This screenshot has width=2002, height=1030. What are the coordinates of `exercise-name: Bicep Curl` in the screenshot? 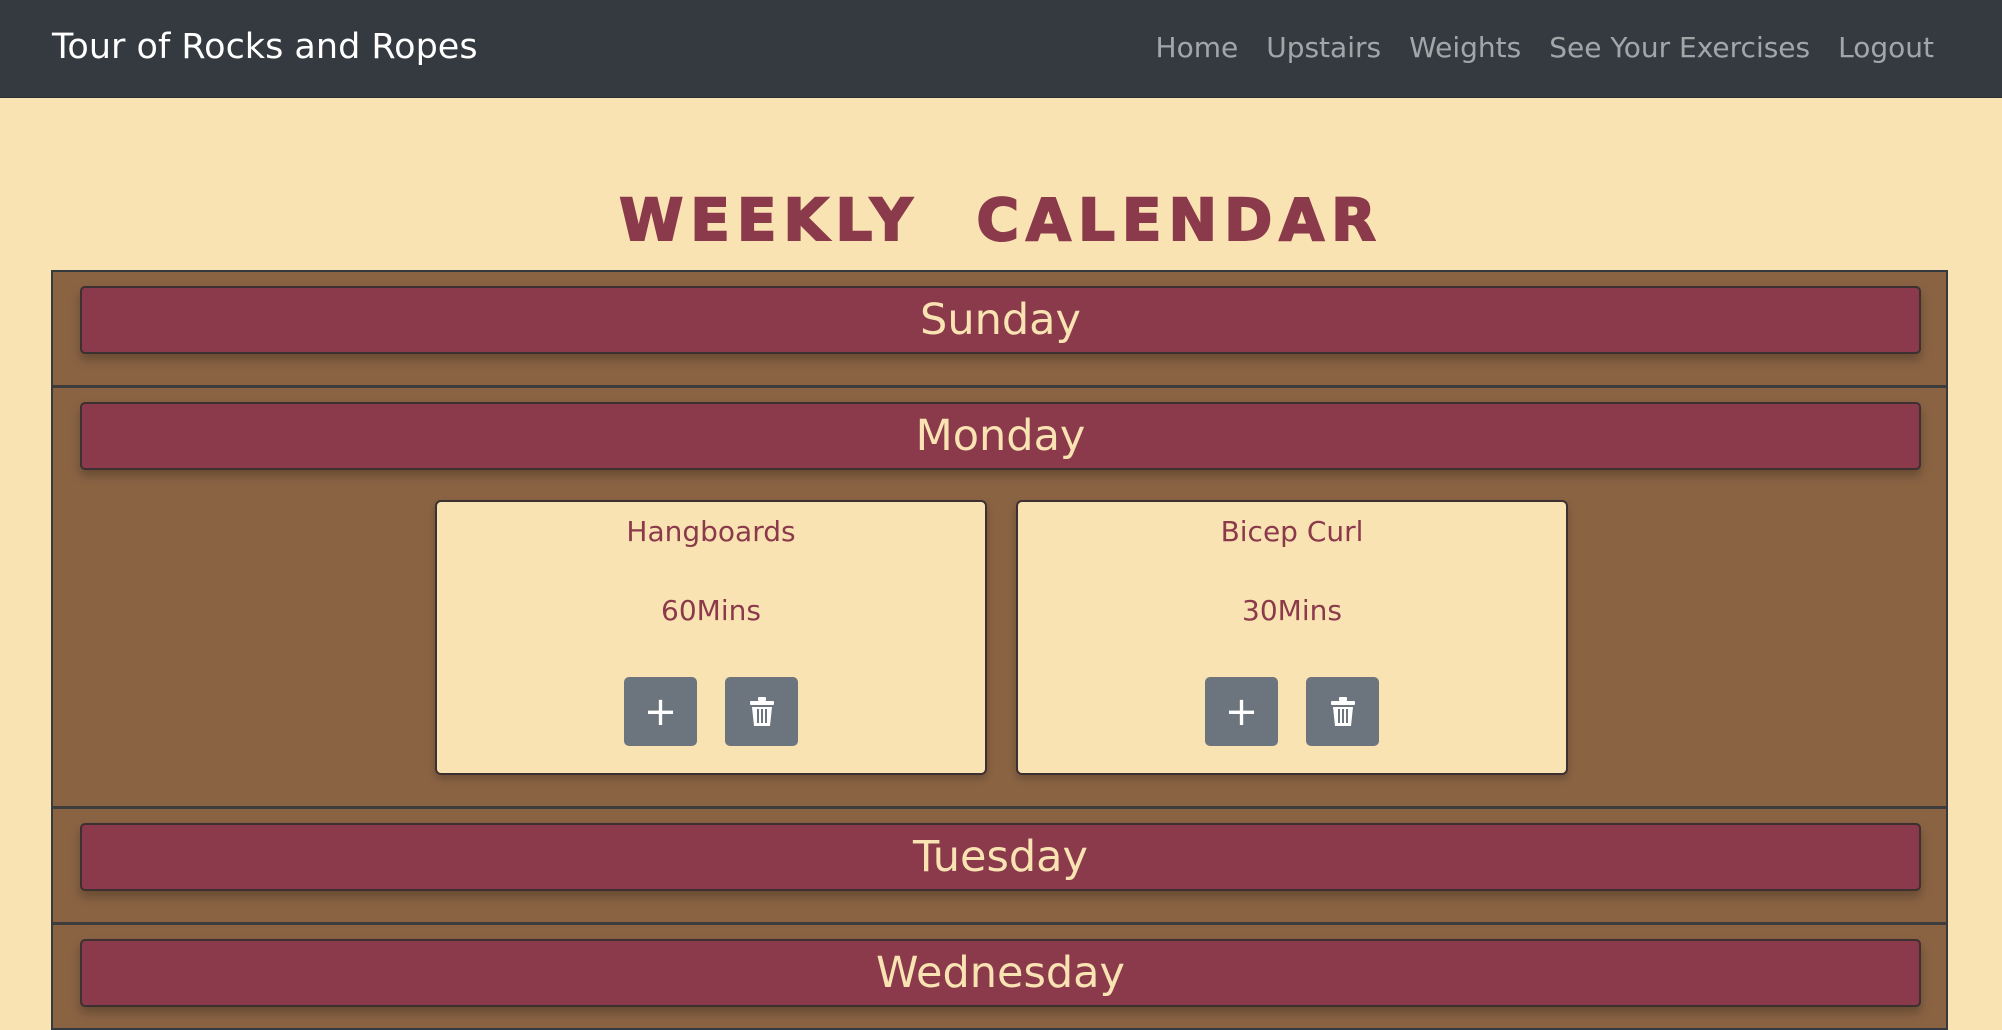 It's located at (1292, 531).